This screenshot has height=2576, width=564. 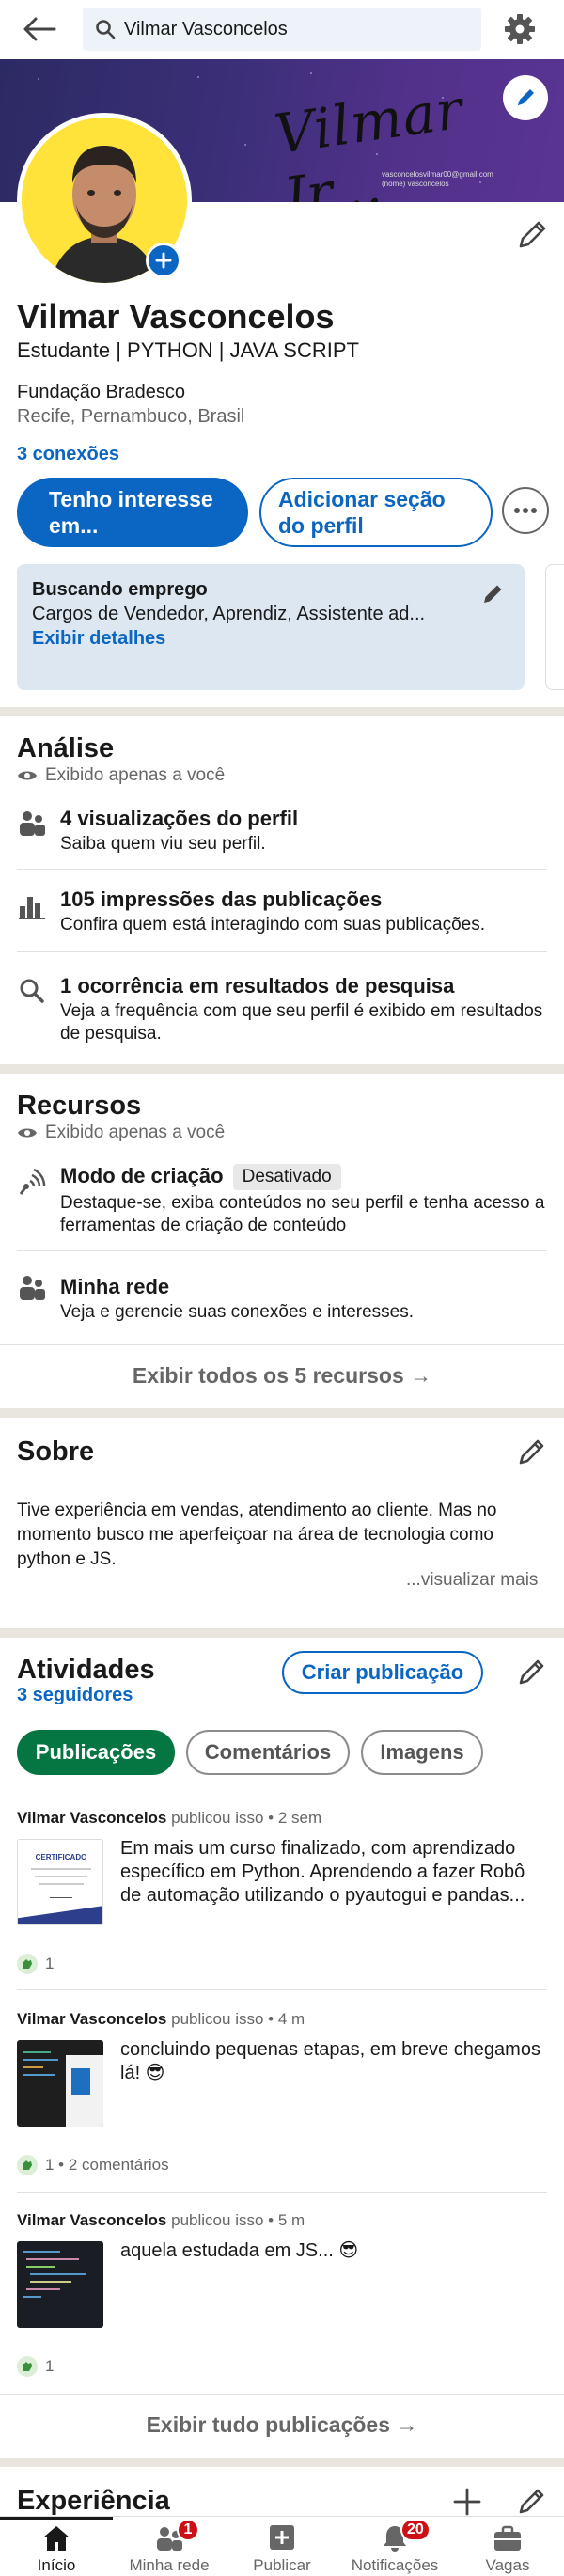 I want to click on nav-label: Vagas, so click(x=507, y=2565).